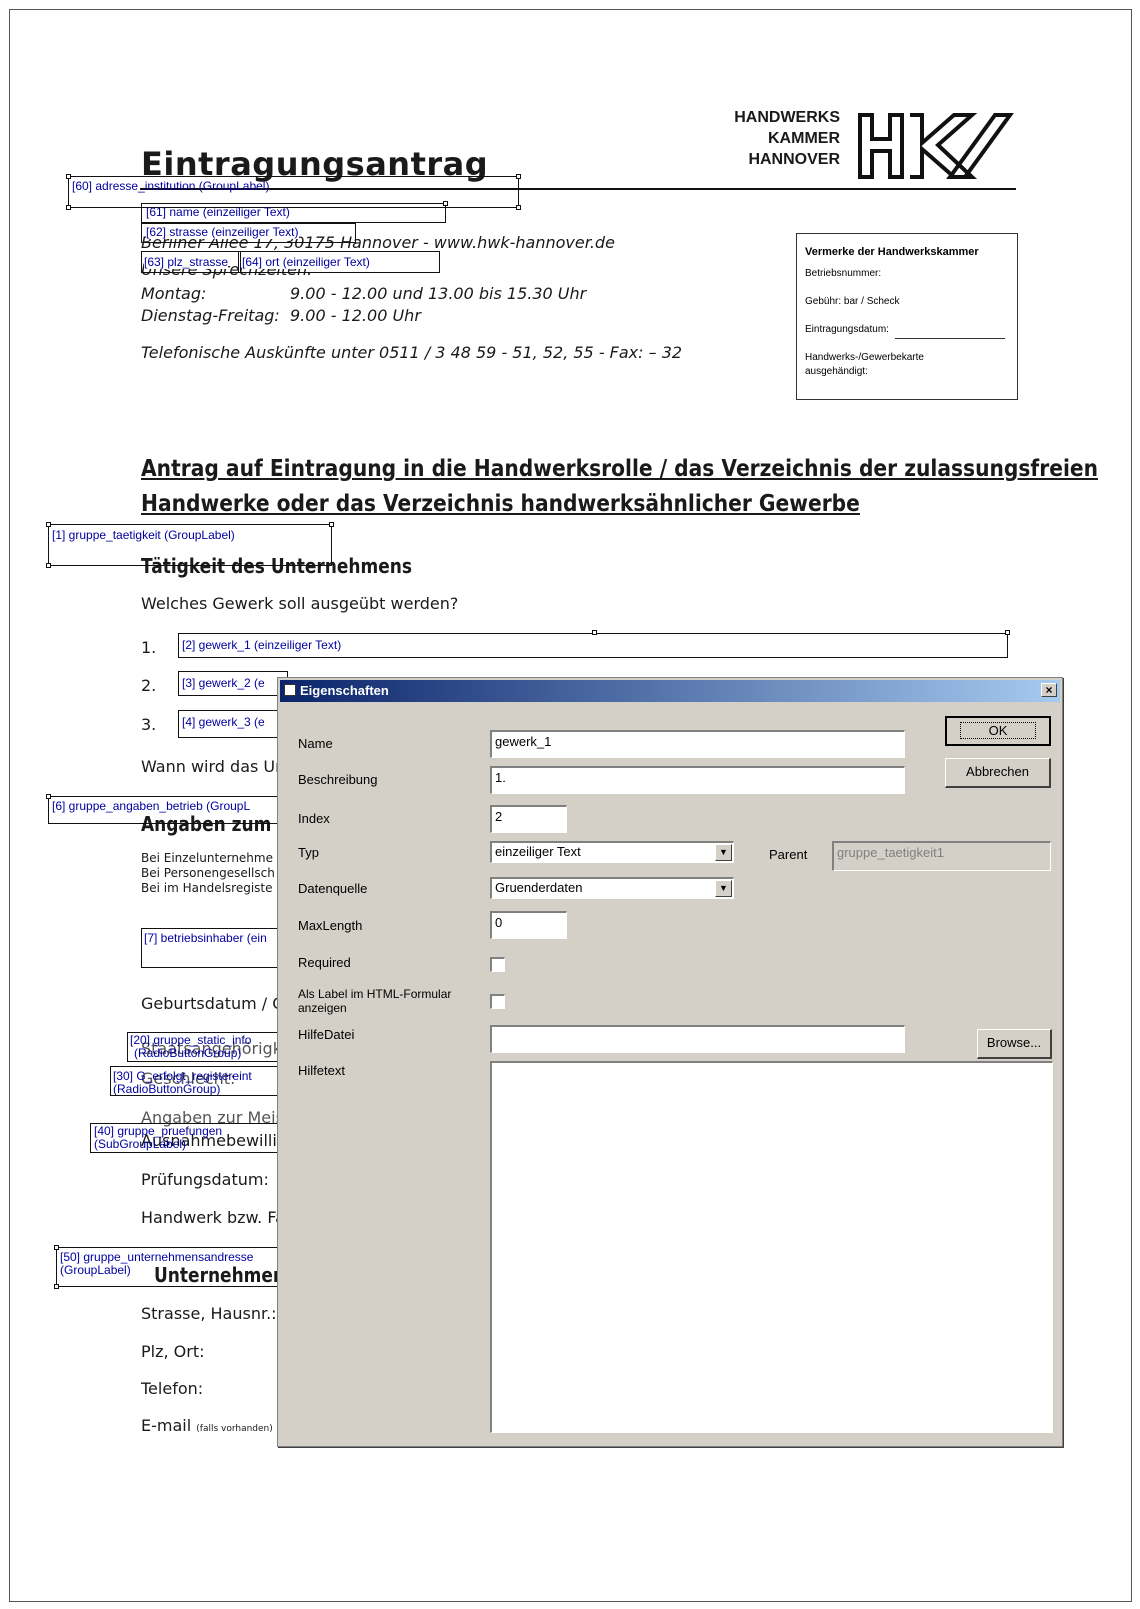 The image size is (1140, 1609). Describe the element at coordinates (324, 962) in the screenshot. I see `required-label: Required` at that location.